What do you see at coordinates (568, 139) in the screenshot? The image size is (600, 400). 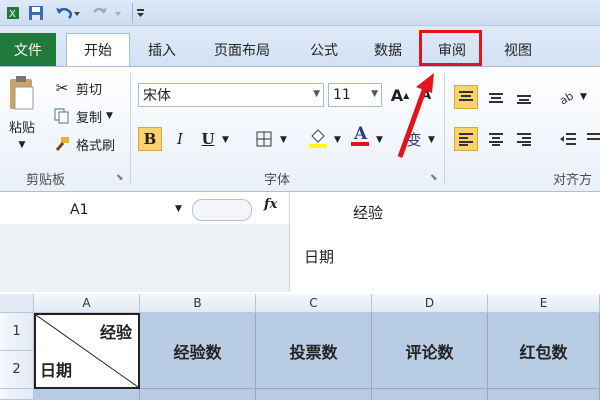 I see `decrease-indent-icon` at bounding box center [568, 139].